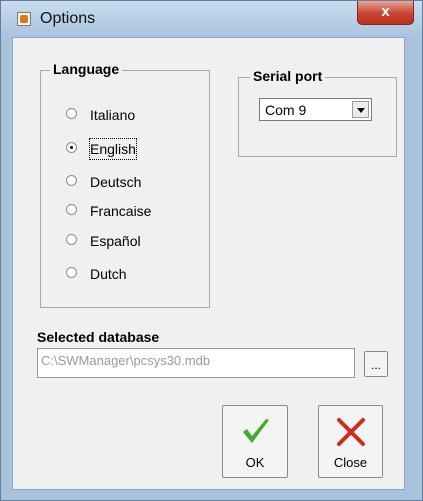  I want to click on serial-port-value: Com 9, so click(286, 110).